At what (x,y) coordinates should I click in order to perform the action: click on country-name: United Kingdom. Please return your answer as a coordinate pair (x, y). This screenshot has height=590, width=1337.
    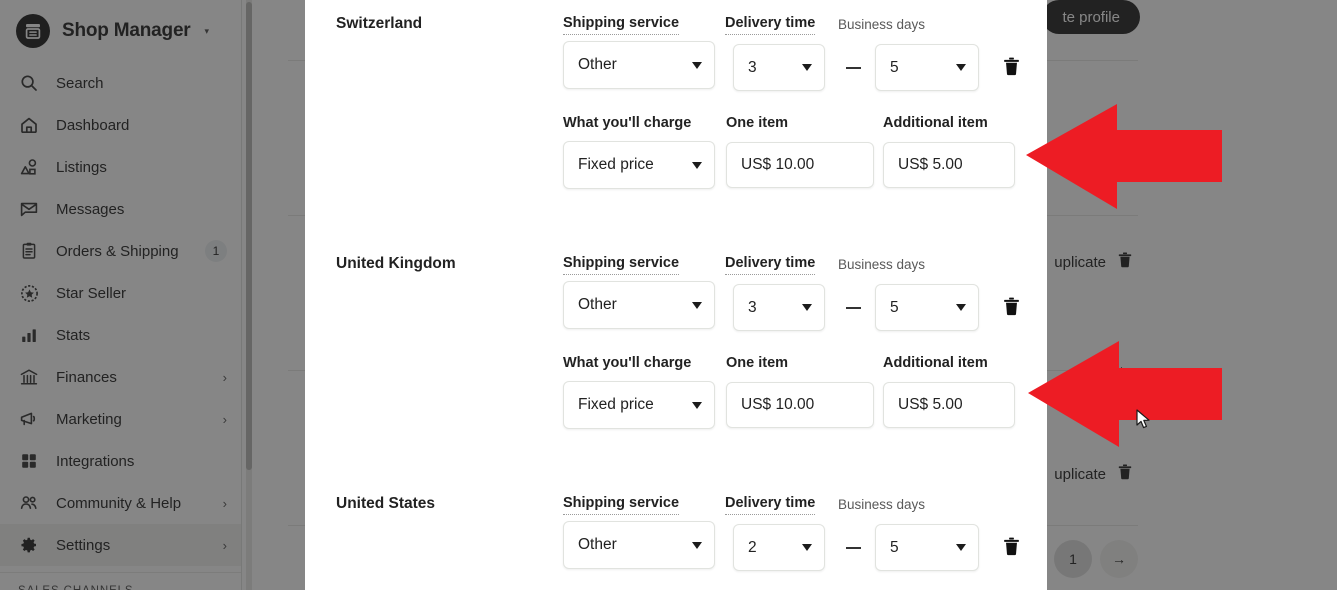
    Looking at the image, I should click on (396, 263).